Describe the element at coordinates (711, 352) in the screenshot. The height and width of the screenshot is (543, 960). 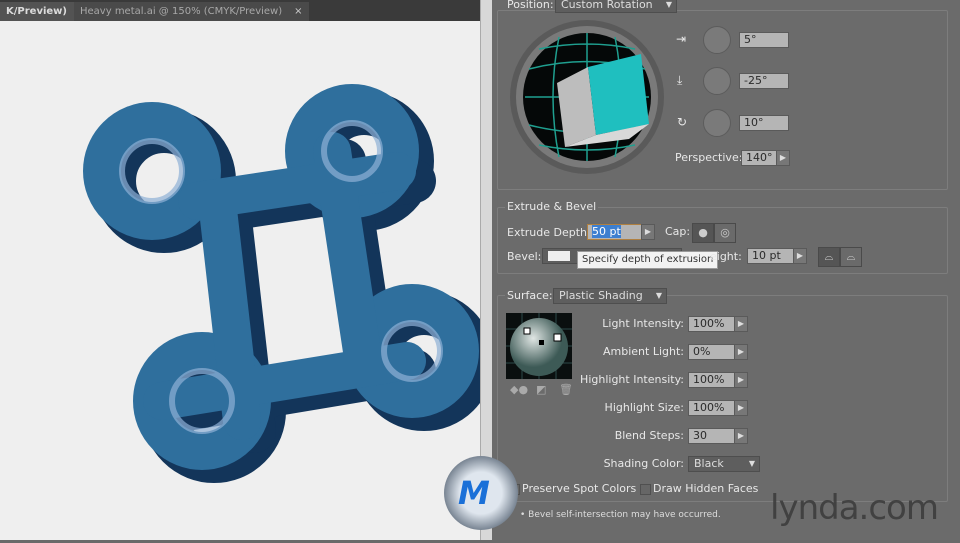
I see `ambient-light-input: 0%` at that location.